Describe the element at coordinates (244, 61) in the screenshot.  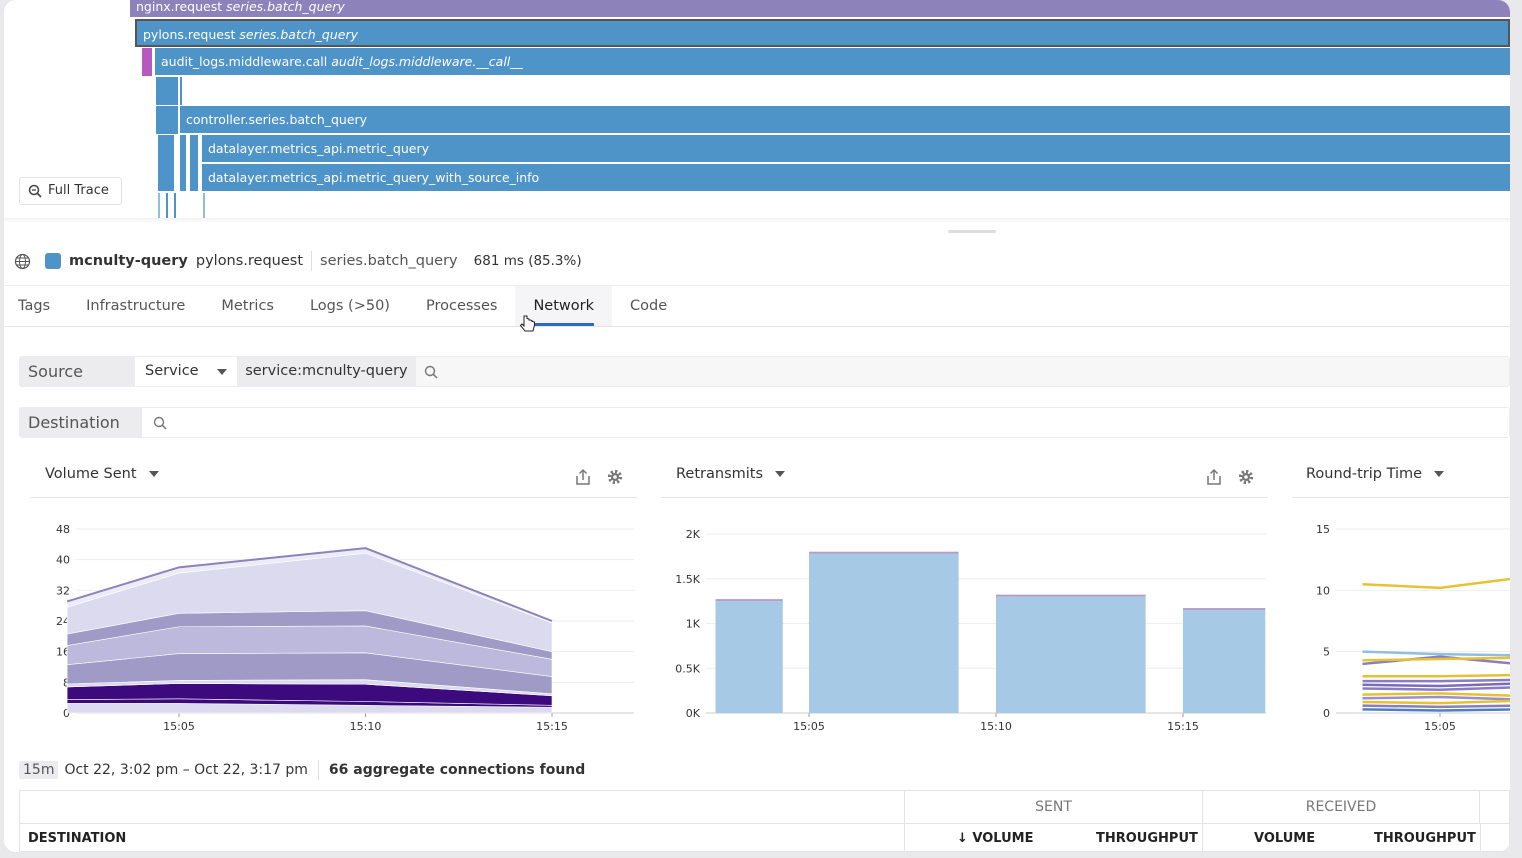
I see `span-name: audit_logs.middleware.call` at that location.